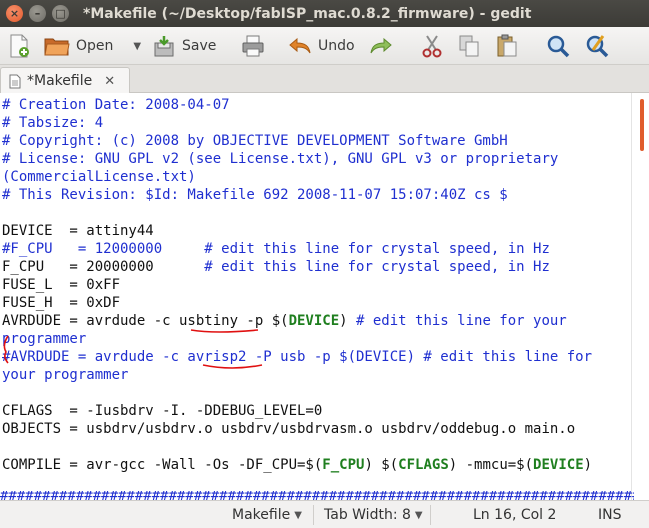  I want to click on copy-button, so click(469, 46).